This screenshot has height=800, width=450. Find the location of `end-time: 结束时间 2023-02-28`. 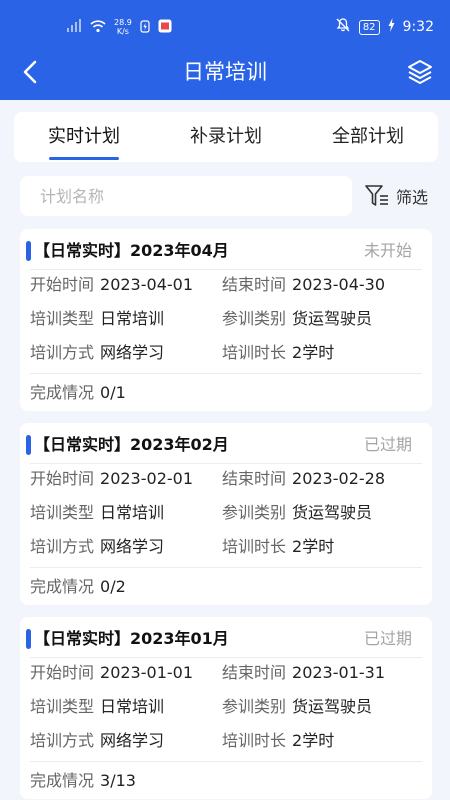

end-time: 结束时间 2023-02-28 is located at coordinates (303, 479).